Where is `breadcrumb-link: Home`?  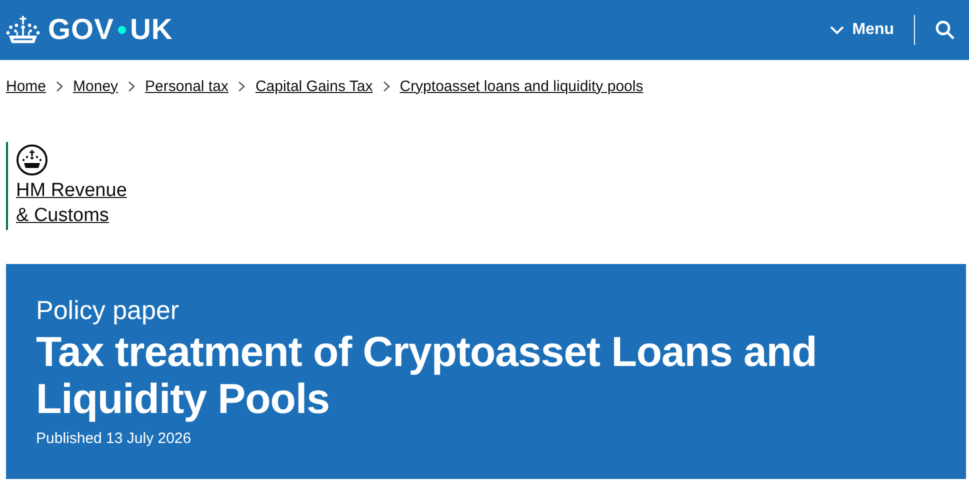 breadcrumb-link: Home is located at coordinates (26, 86).